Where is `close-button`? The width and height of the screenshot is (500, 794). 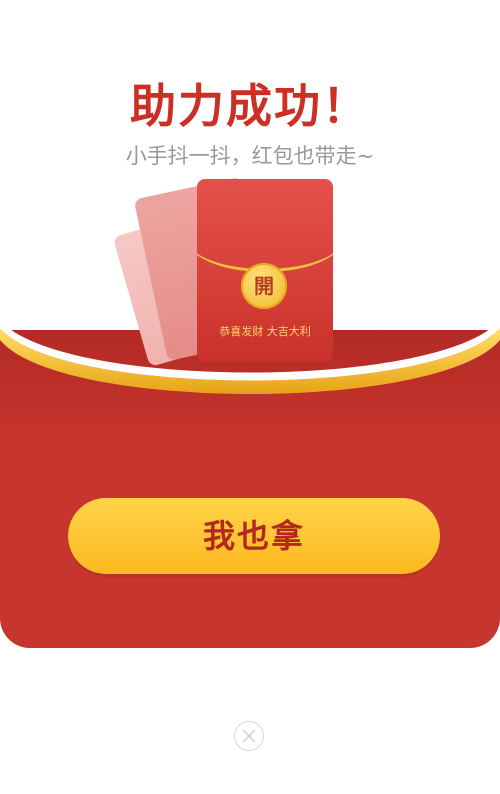 close-button is located at coordinates (249, 736).